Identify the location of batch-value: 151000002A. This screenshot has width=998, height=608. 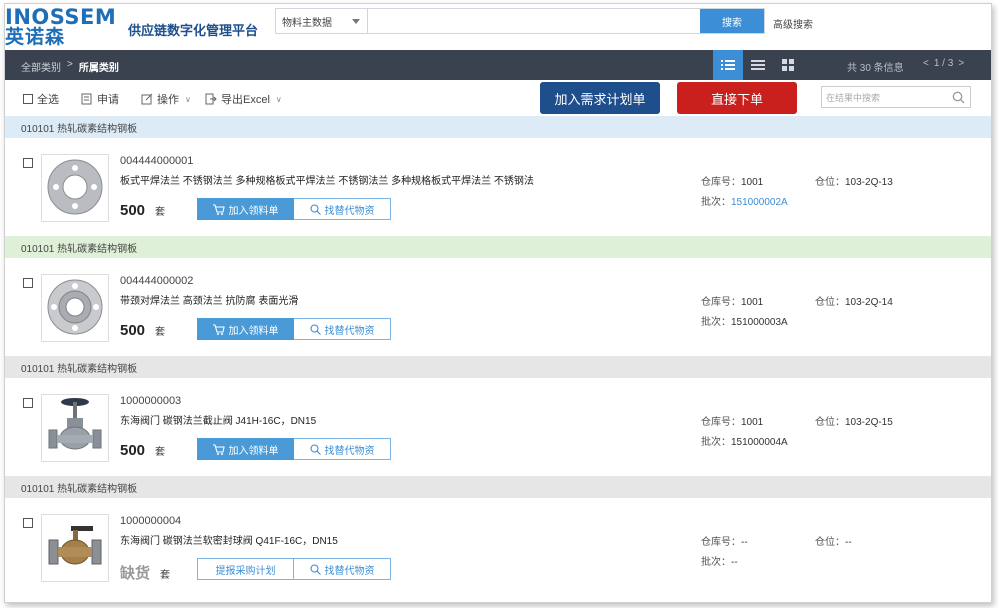
(759, 202).